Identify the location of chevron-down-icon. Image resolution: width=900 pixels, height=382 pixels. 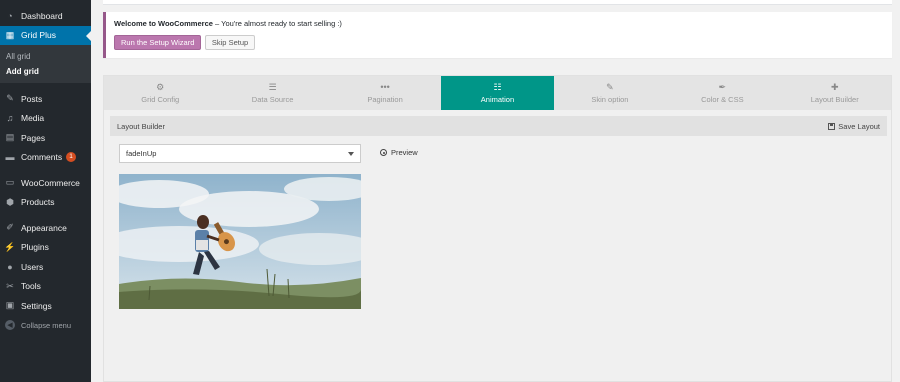
(351, 153).